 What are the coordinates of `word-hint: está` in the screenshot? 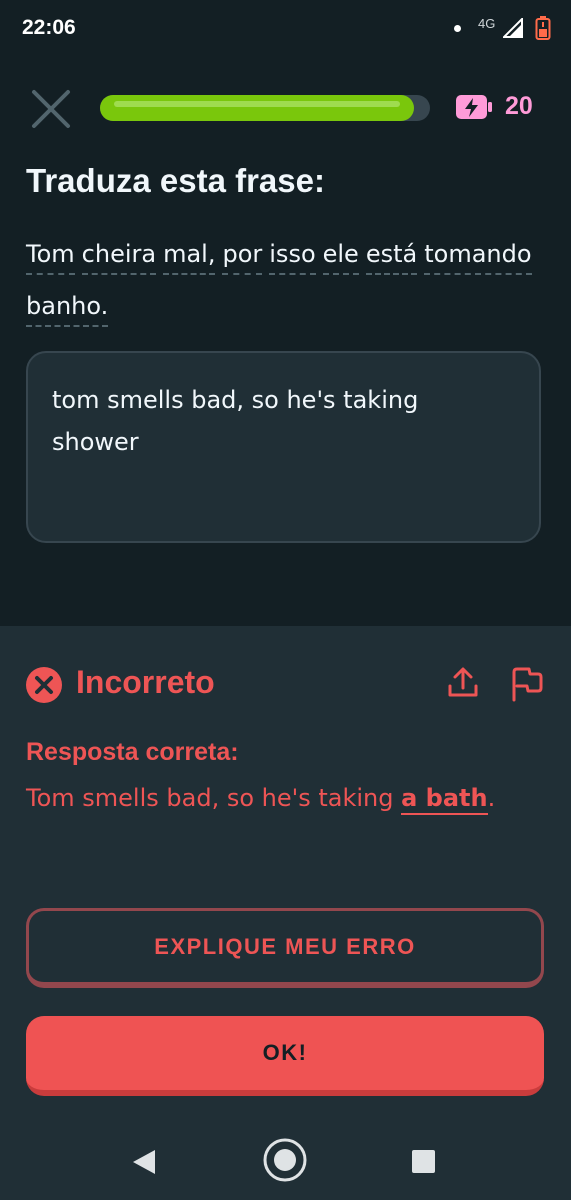 It's located at (391, 256).